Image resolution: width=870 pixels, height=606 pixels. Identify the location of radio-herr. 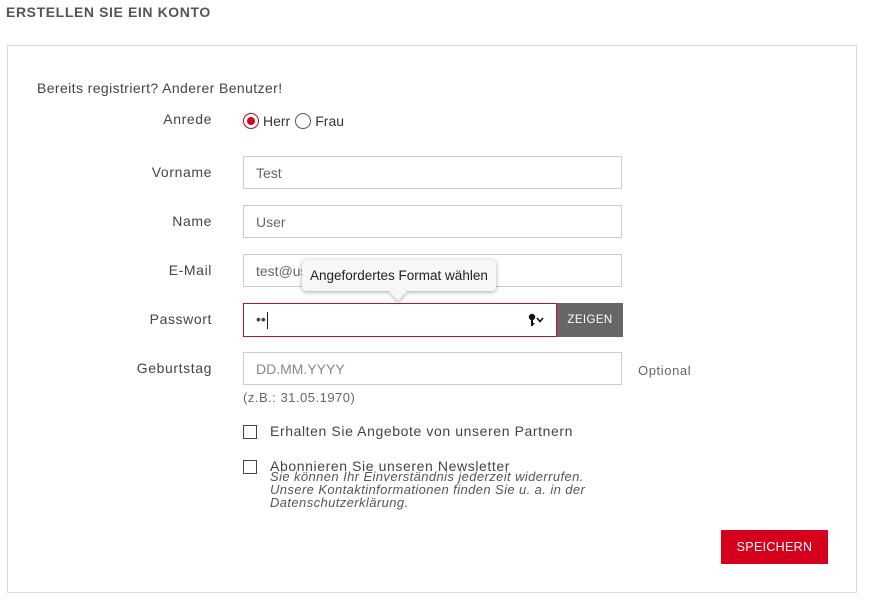
(251, 121).